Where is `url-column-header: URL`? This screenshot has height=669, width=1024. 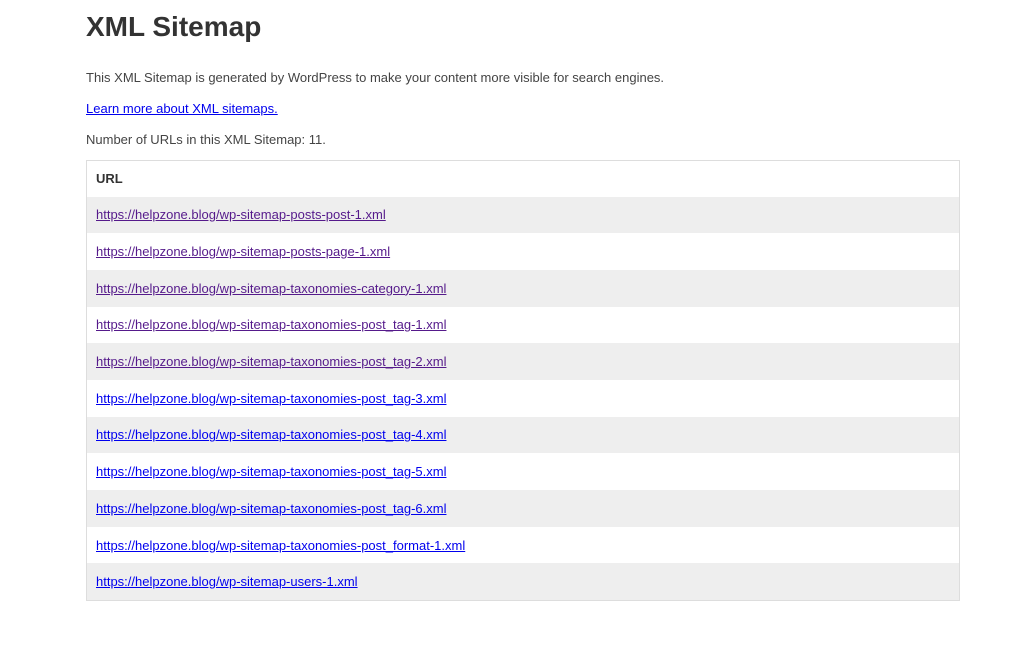 url-column-header: URL is located at coordinates (109, 179).